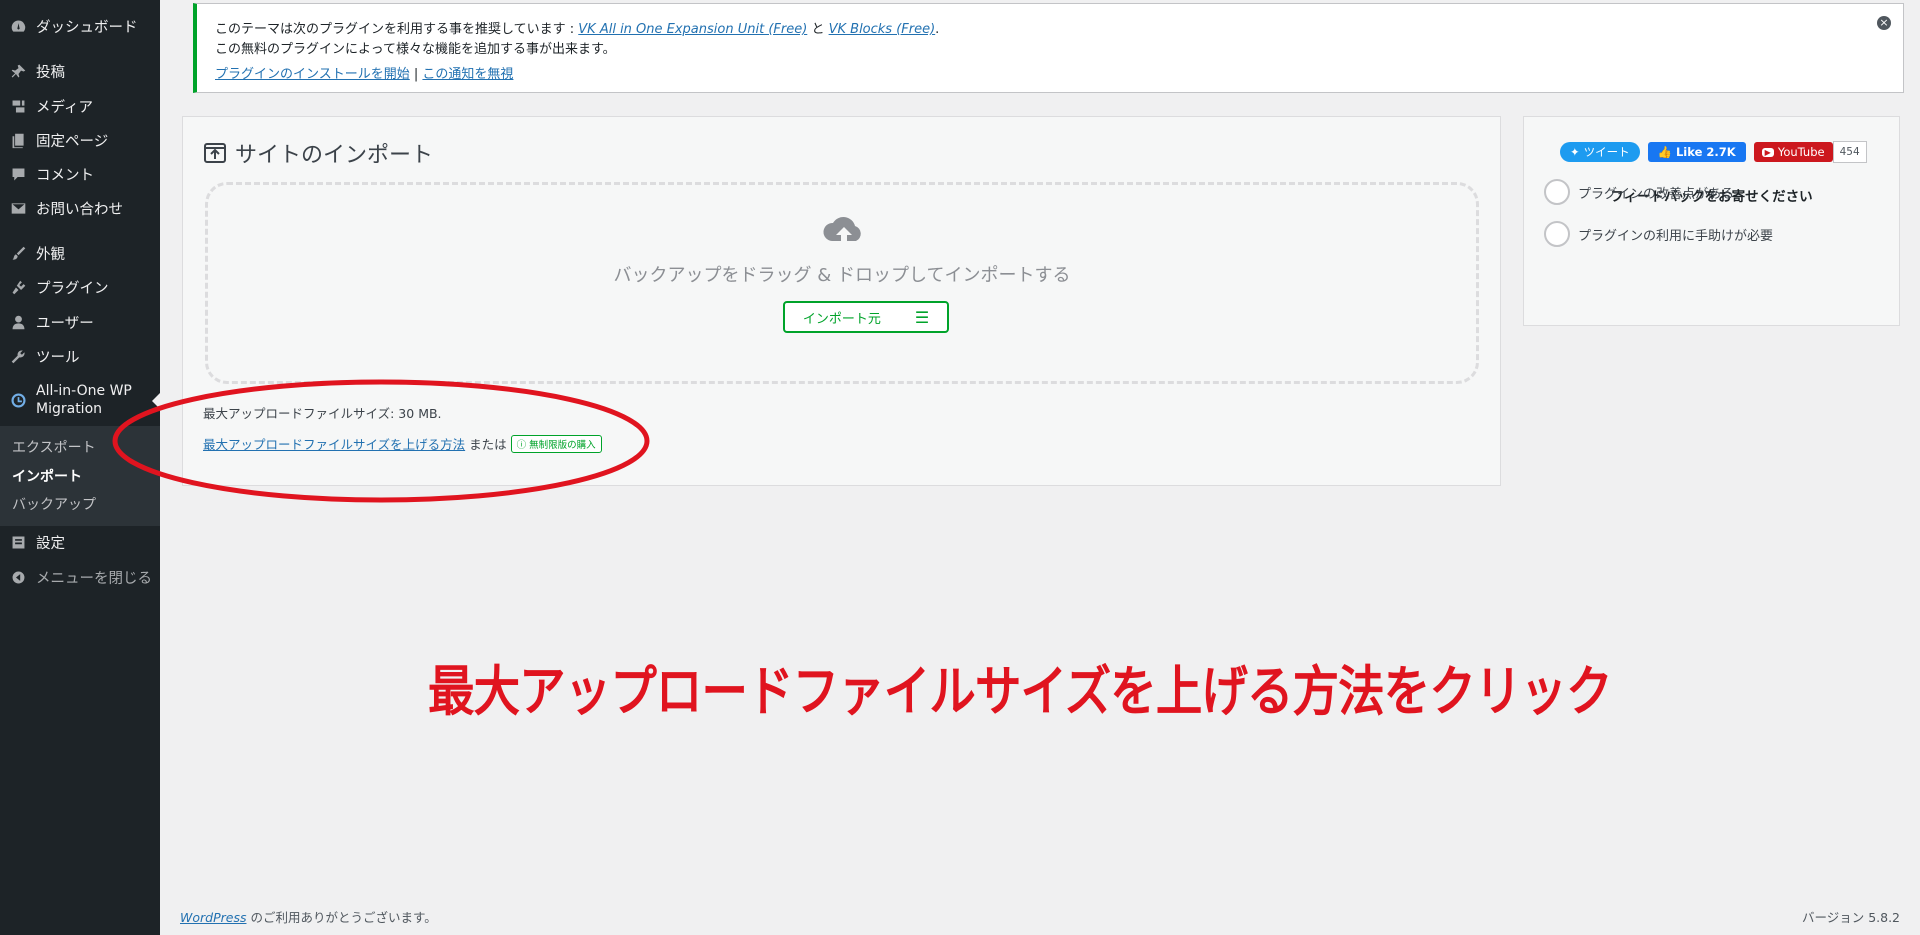 The height and width of the screenshot is (935, 1920). What do you see at coordinates (488, 444) in the screenshot?
I see `or-text: または` at bounding box center [488, 444].